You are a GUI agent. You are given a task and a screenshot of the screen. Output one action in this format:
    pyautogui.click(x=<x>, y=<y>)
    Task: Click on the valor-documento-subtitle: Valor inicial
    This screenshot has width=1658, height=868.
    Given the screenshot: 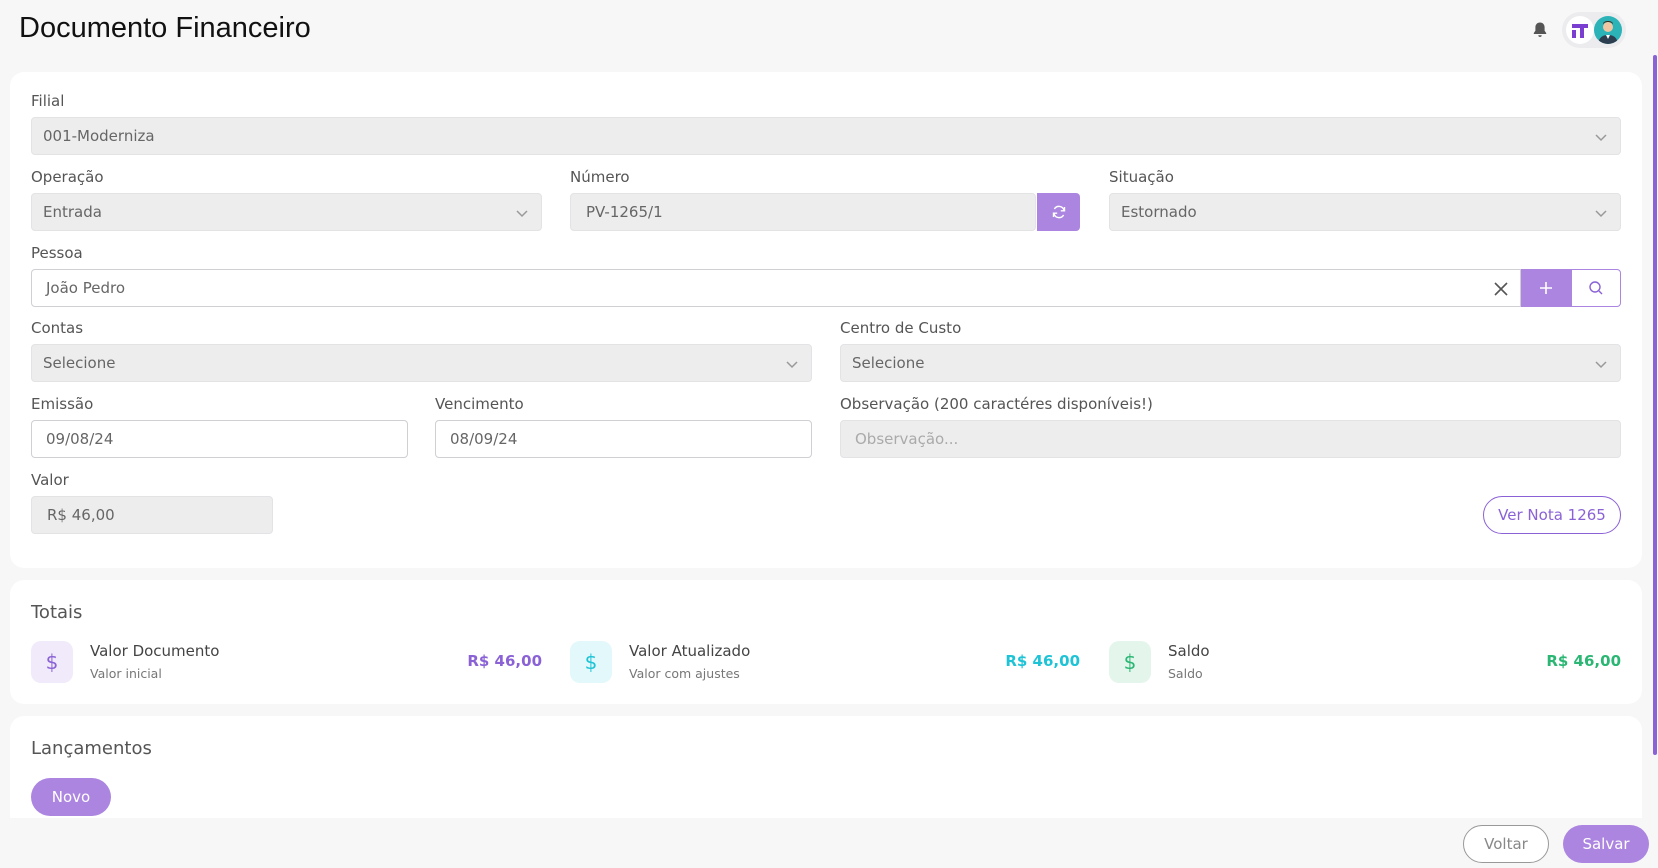 What is the action you would take?
    pyautogui.click(x=126, y=673)
    